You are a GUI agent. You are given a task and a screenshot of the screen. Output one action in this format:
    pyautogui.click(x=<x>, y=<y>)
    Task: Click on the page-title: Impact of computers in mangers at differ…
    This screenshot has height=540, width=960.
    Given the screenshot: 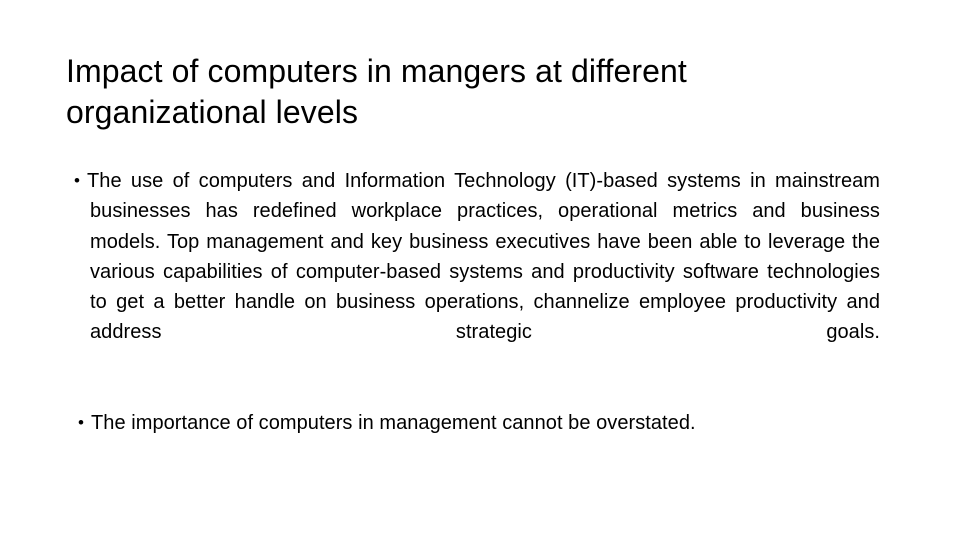 What is the action you would take?
    pyautogui.click(x=376, y=92)
    